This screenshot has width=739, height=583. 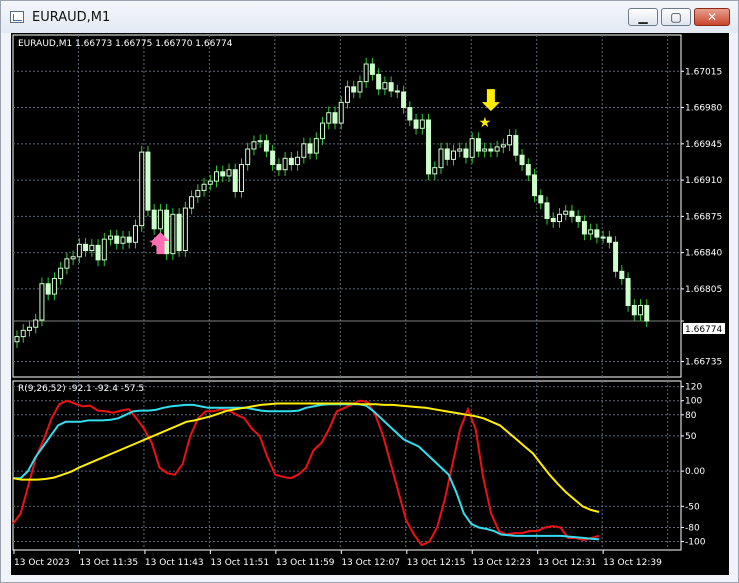 What do you see at coordinates (712, 17) in the screenshot?
I see `close-button: ✕` at bounding box center [712, 17].